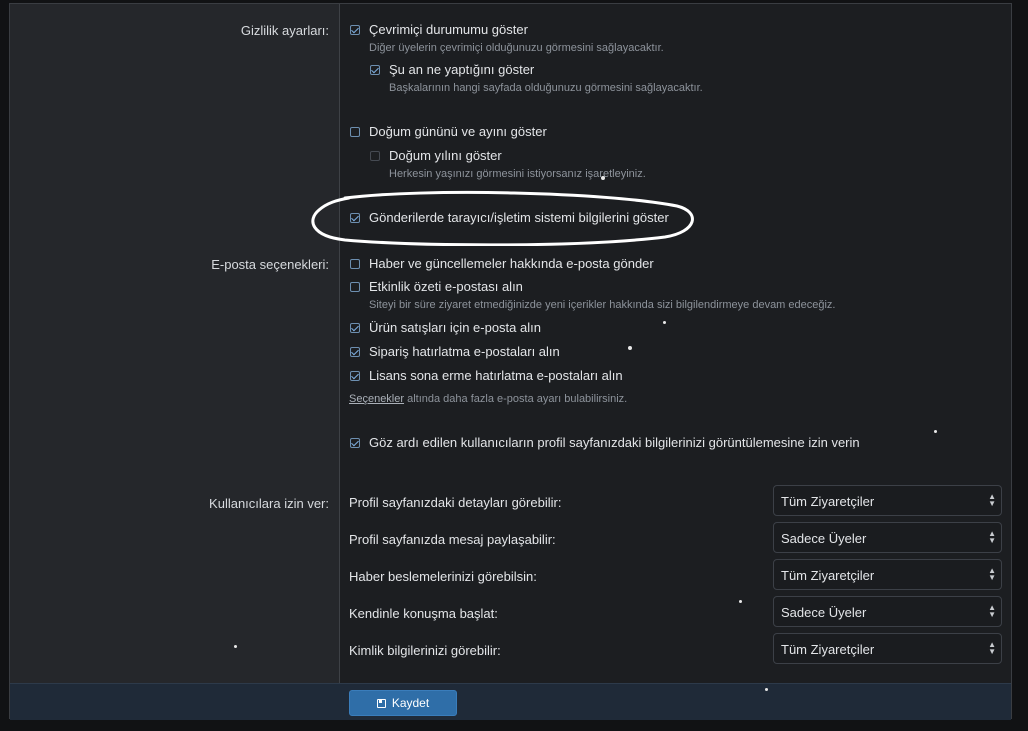 The height and width of the screenshot is (731, 1028). Describe the element at coordinates (455, 327) in the screenshot. I see `product-sales-label: Ürün satışları için e-posta alın` at that location.